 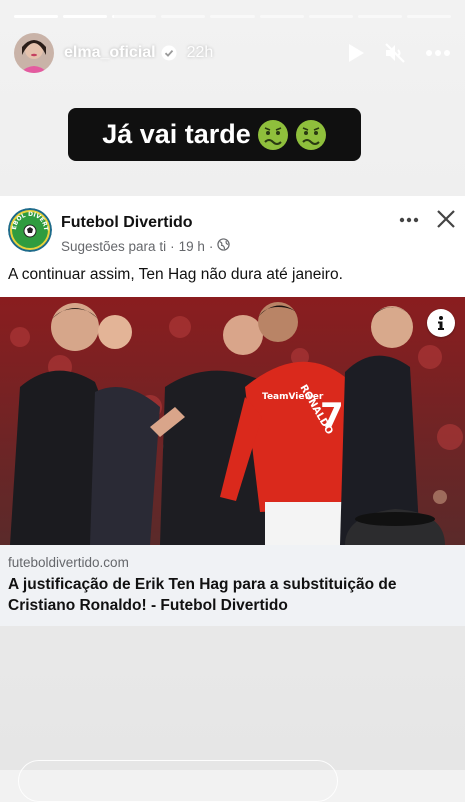 I want to click on story-header: elma_oficial 22h, so click(x=232, y=53).